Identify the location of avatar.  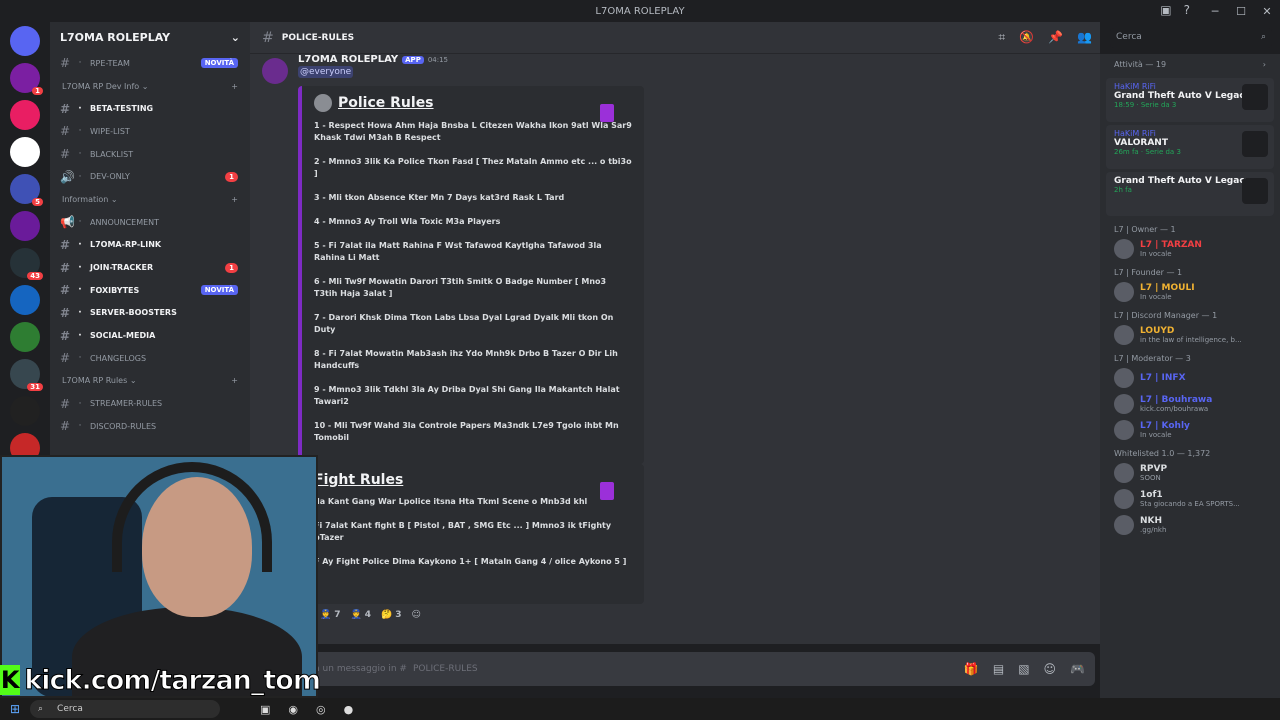
(275, 71).